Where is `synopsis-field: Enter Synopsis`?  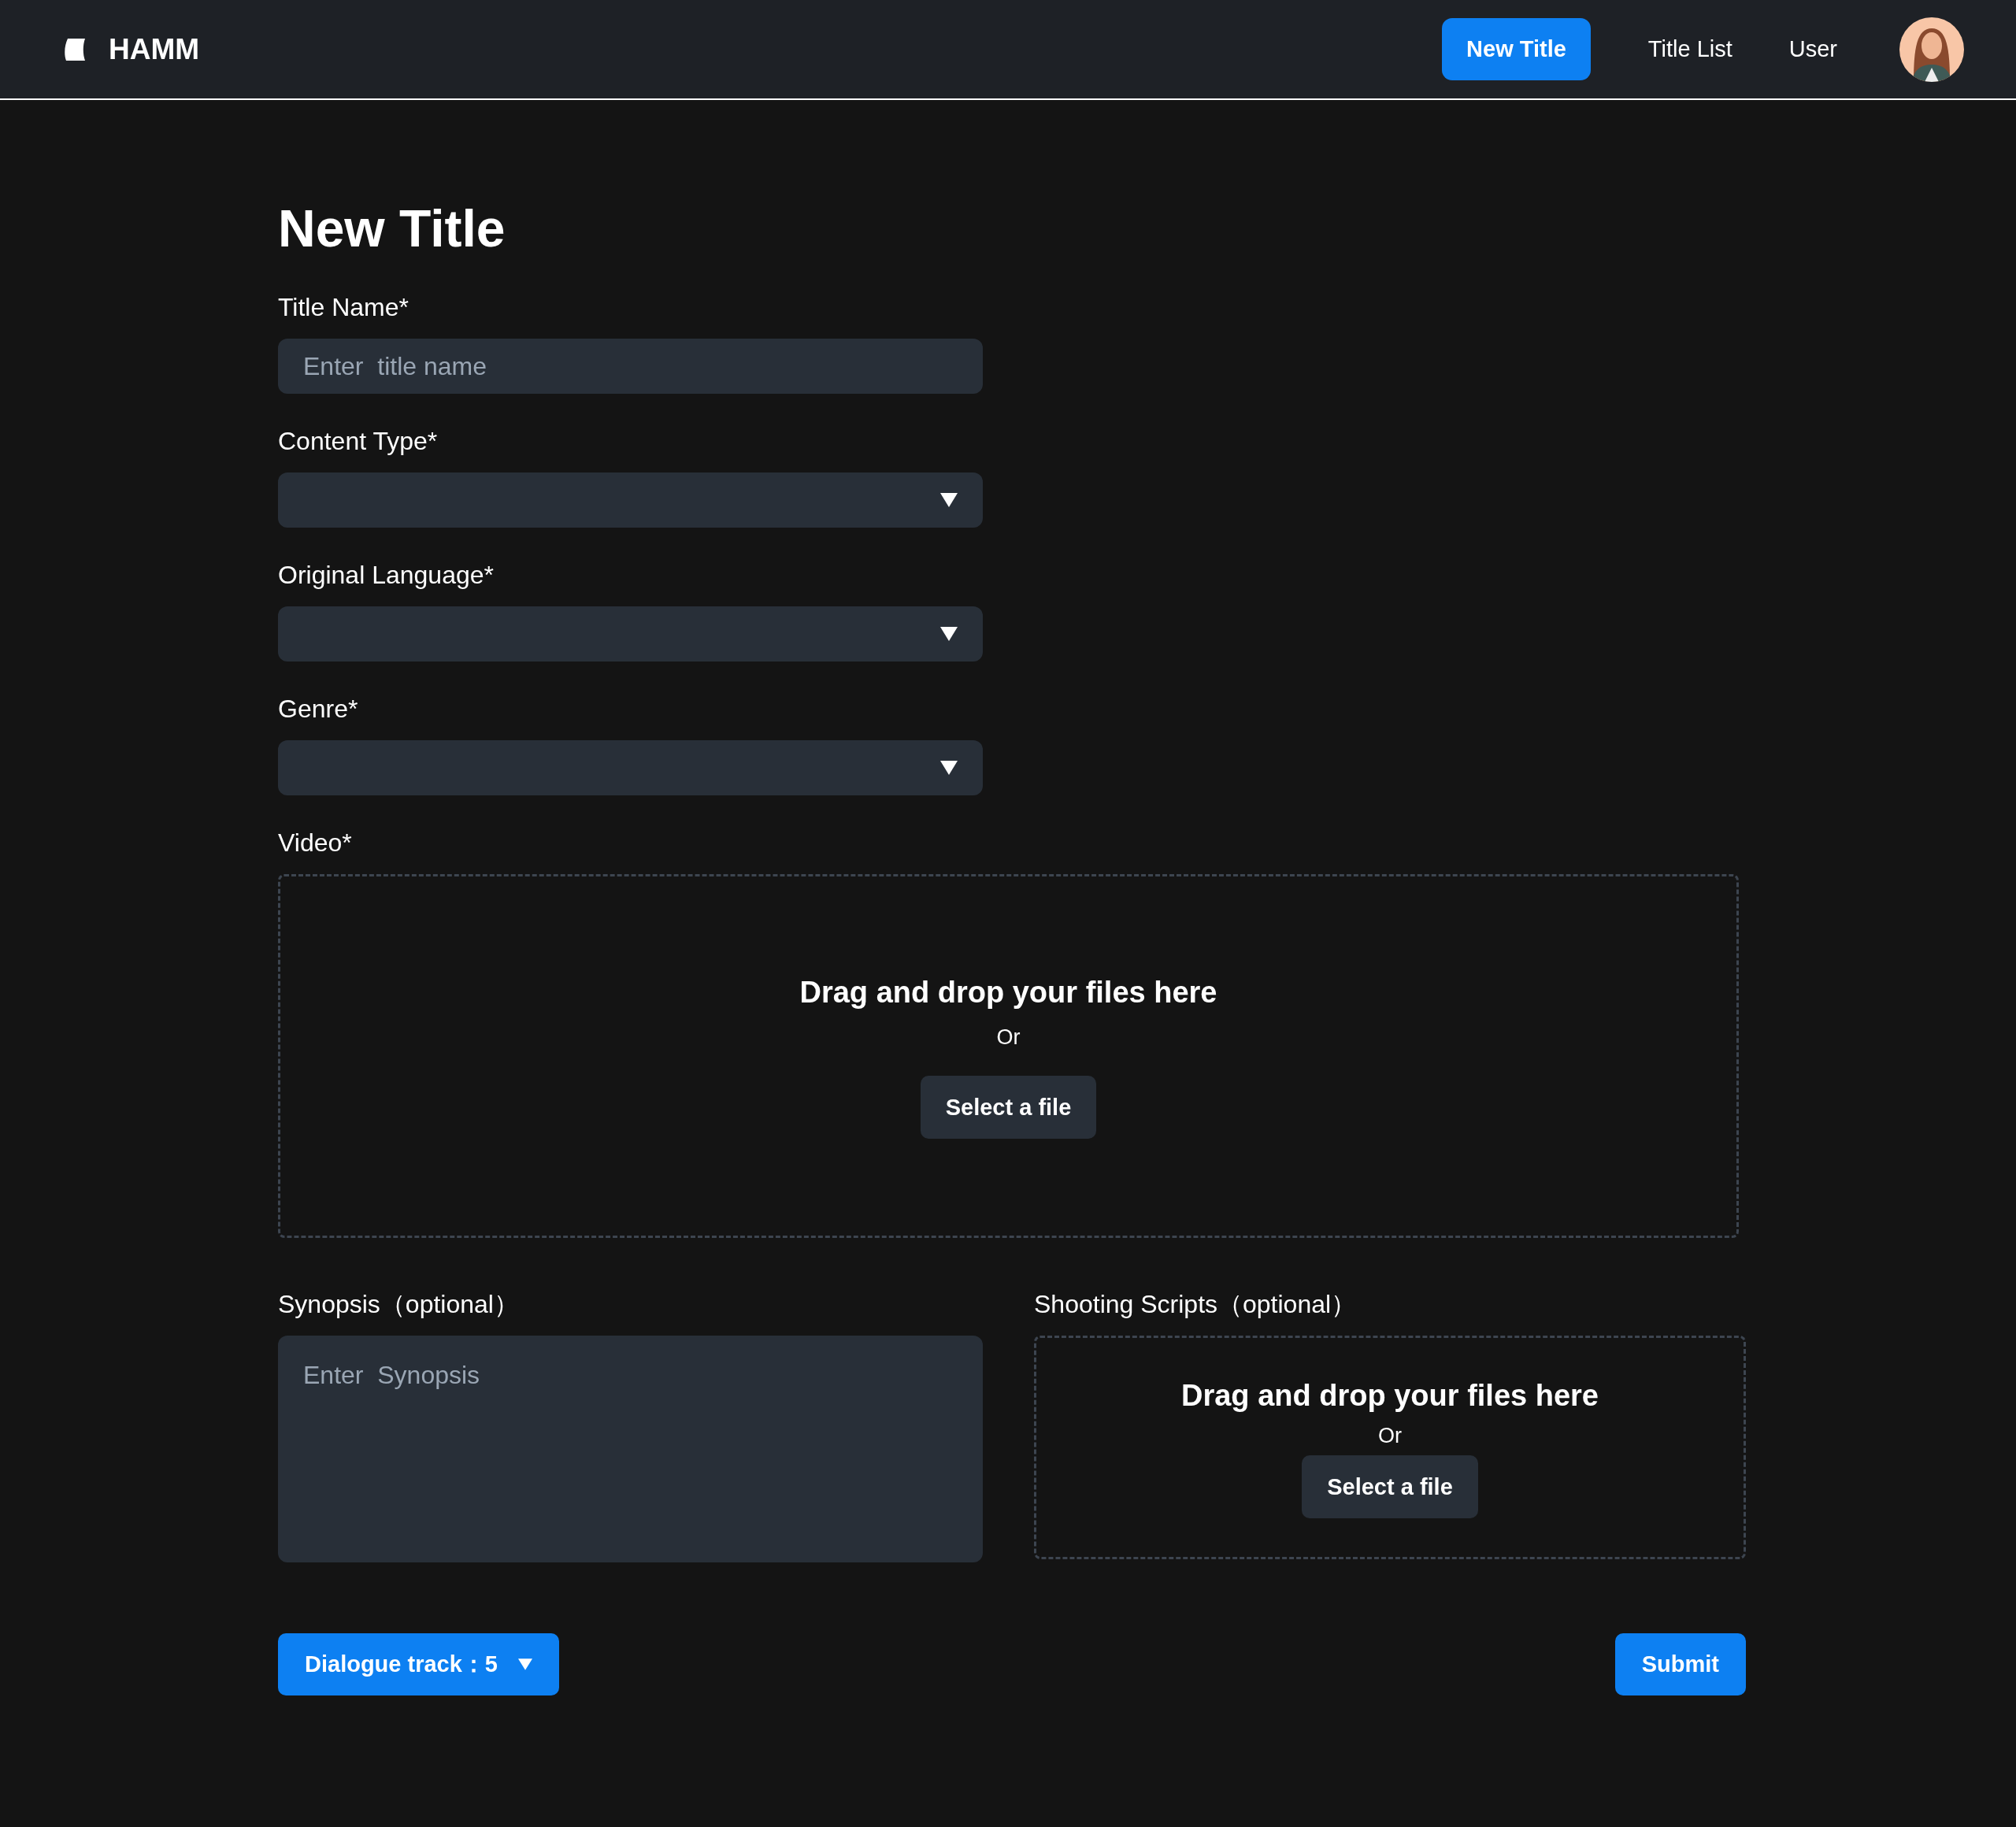
synopsis-field: Enter Synopsis is located at coordinates (630, 1449).